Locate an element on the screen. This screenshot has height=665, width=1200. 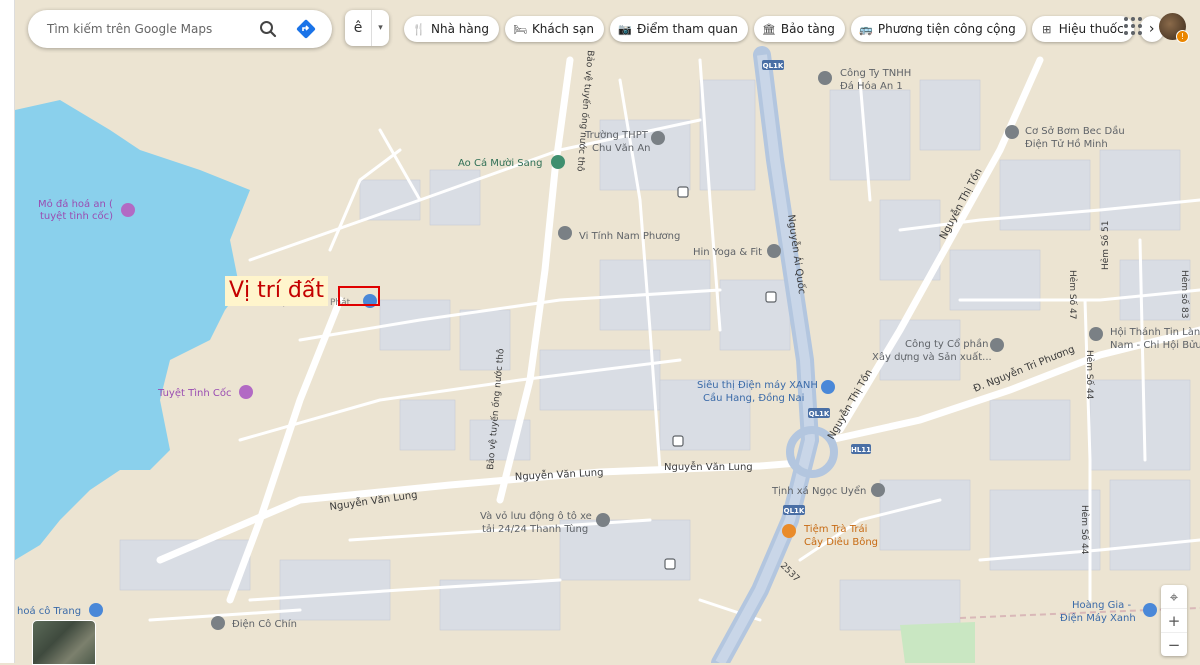
place-label: Vi Tính Nam Phương is located at coordinates (629, 236).